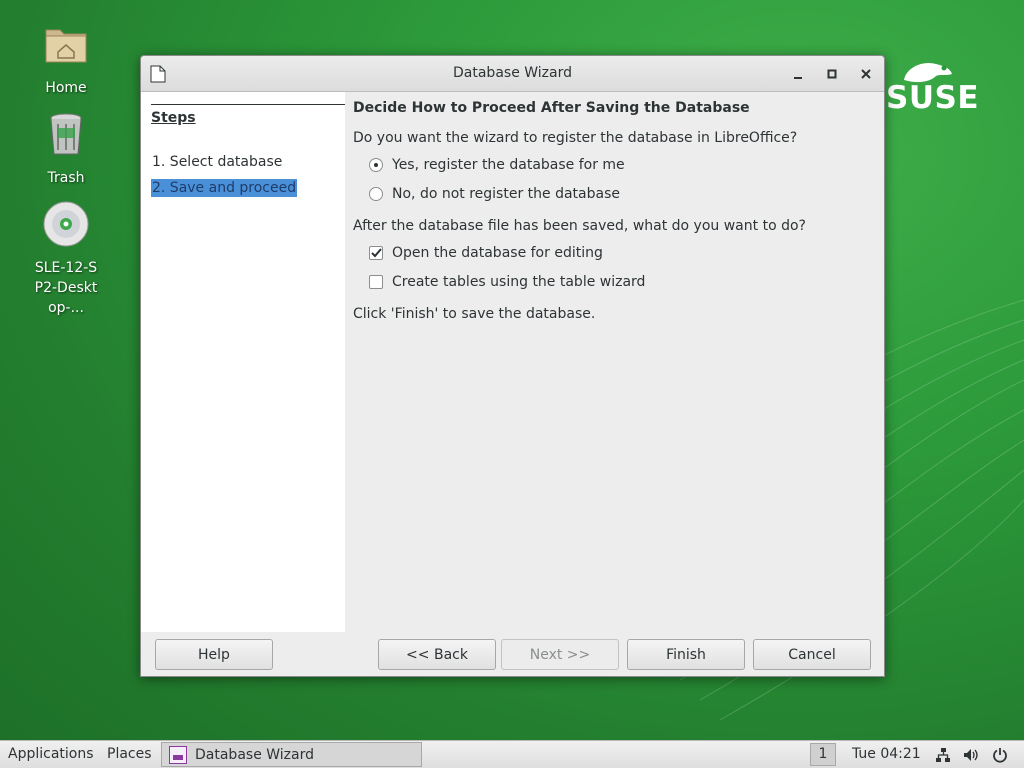  Describe the element at coordinates (506, 194) in the screenshot. I see `register-no-label: No, do not register the database` at that location.